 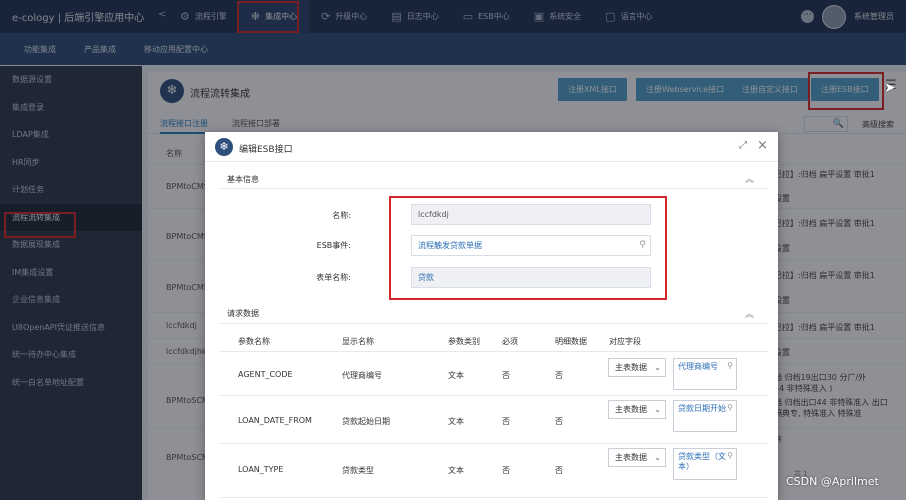 What do you see at coordinates (358, 341) in the screenshot?
I see `th-display-name: 显示名称` at bounding box center [358, 341].